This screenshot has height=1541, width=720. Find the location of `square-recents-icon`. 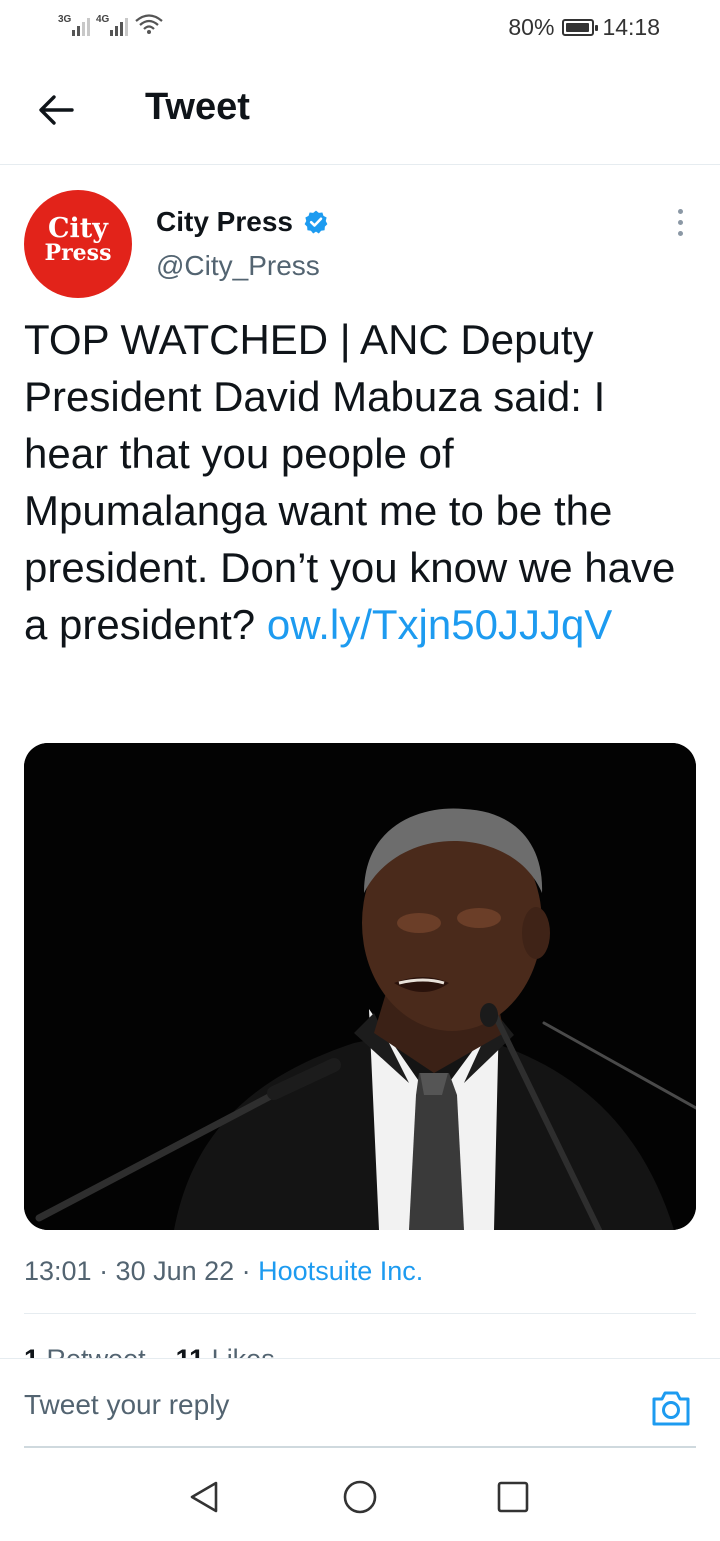

square-recents-icon is located at coordinates (513, 1497).